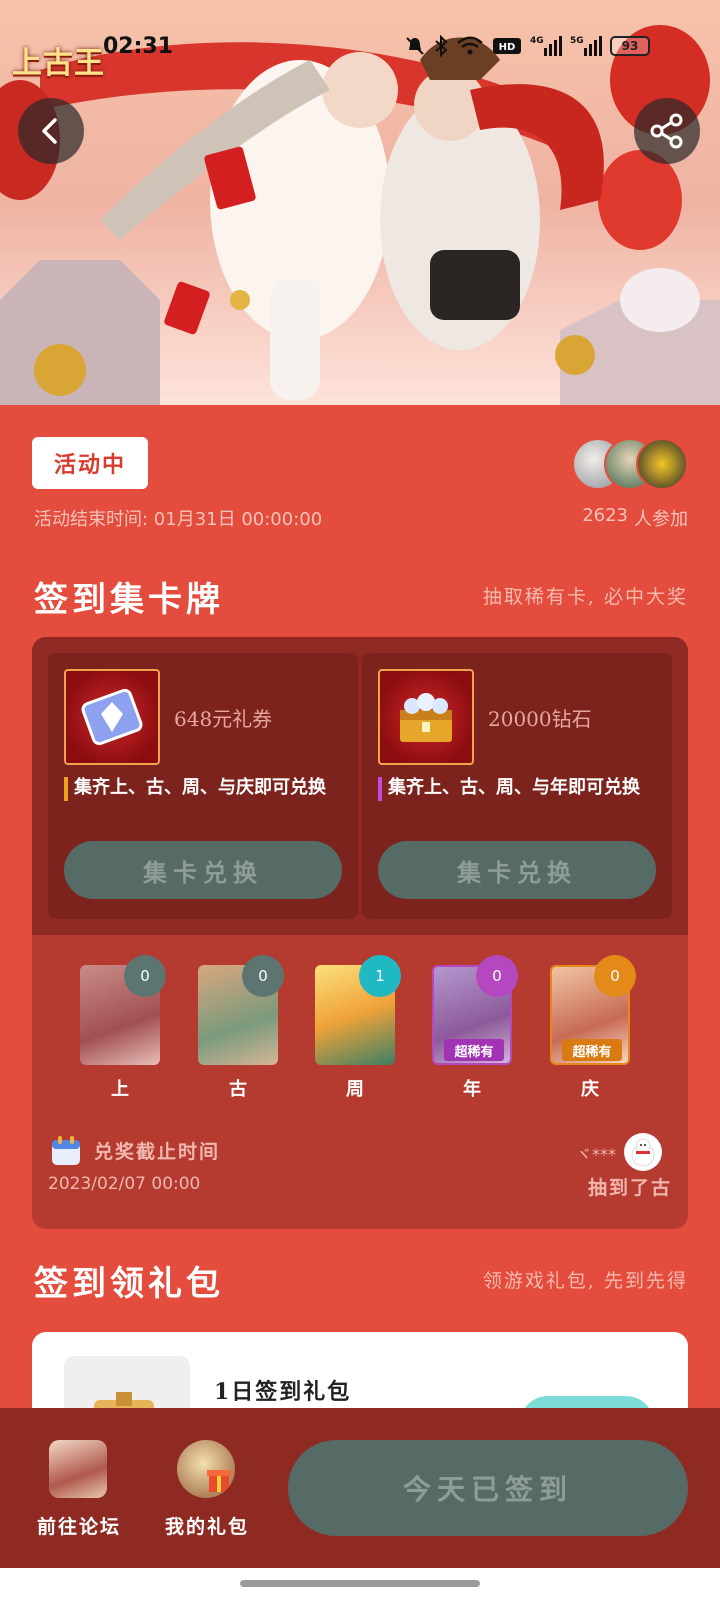  Describe the element at coordinates (129, 1284) in the screenshot. I see `gift-section-title: 签到领礼包` at that location.